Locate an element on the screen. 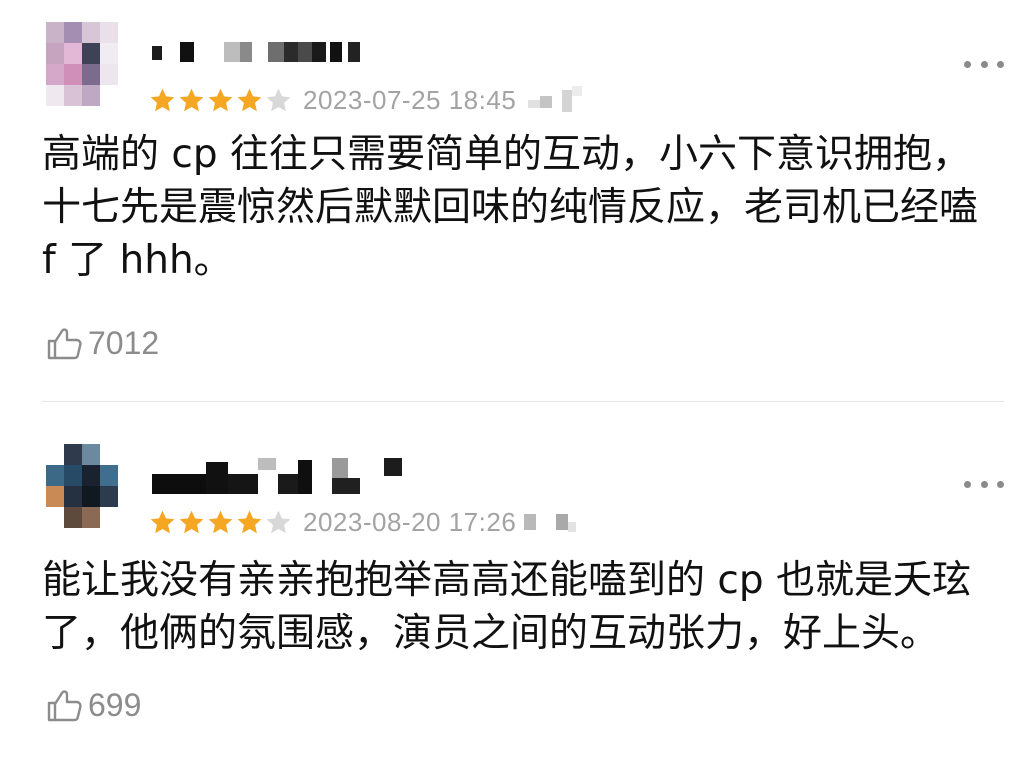  like-count: 699 is located at coordinates (115, 704).